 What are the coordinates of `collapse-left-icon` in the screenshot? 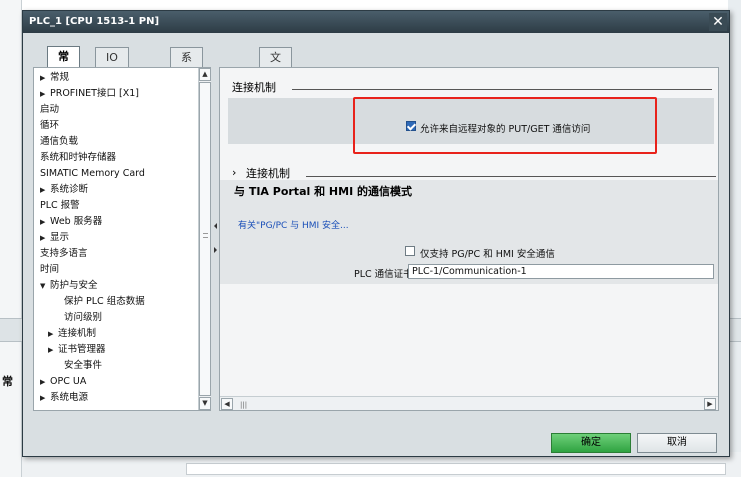 It's located at (215, 226).